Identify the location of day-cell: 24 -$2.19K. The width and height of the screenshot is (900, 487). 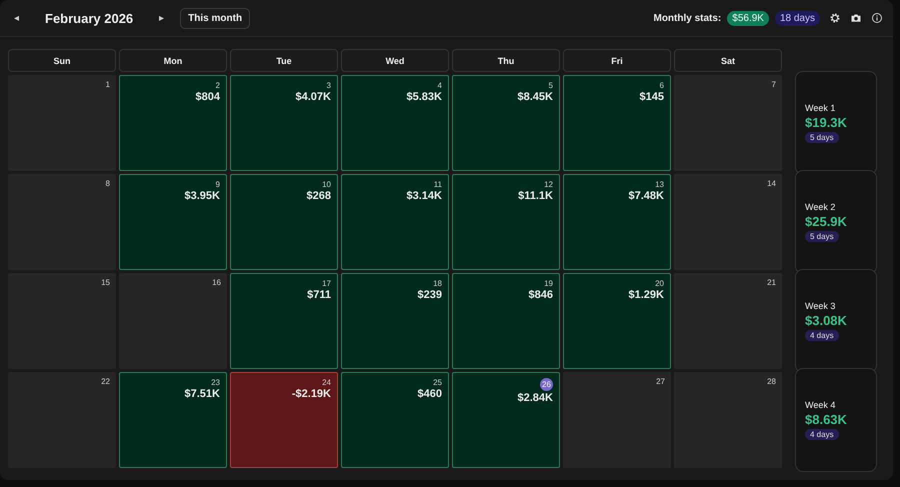
(284, 420).